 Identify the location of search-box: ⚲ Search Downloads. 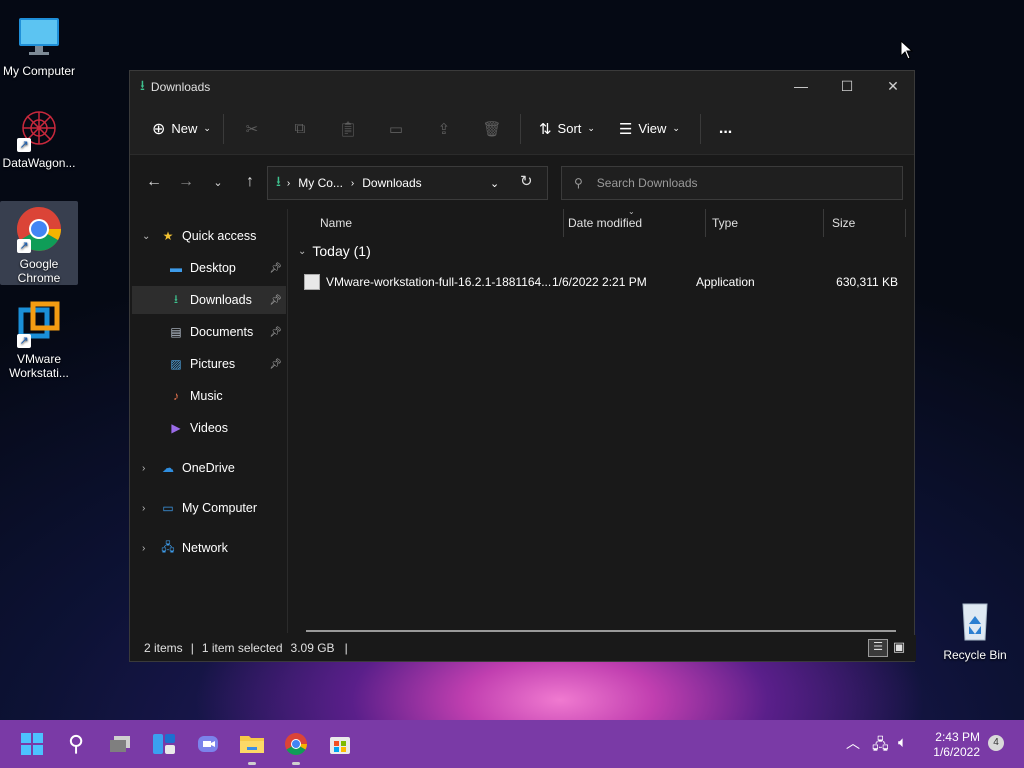
(732, 183).